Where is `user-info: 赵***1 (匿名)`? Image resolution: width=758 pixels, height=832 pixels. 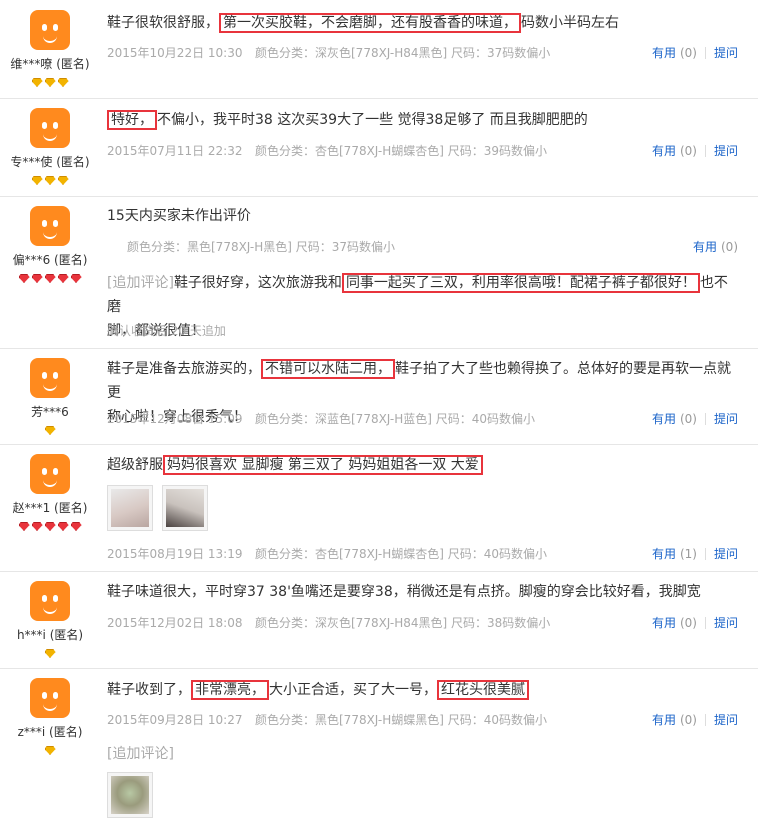
user-info: 赵***1 (匿名) is located at coordinates (50, 492).